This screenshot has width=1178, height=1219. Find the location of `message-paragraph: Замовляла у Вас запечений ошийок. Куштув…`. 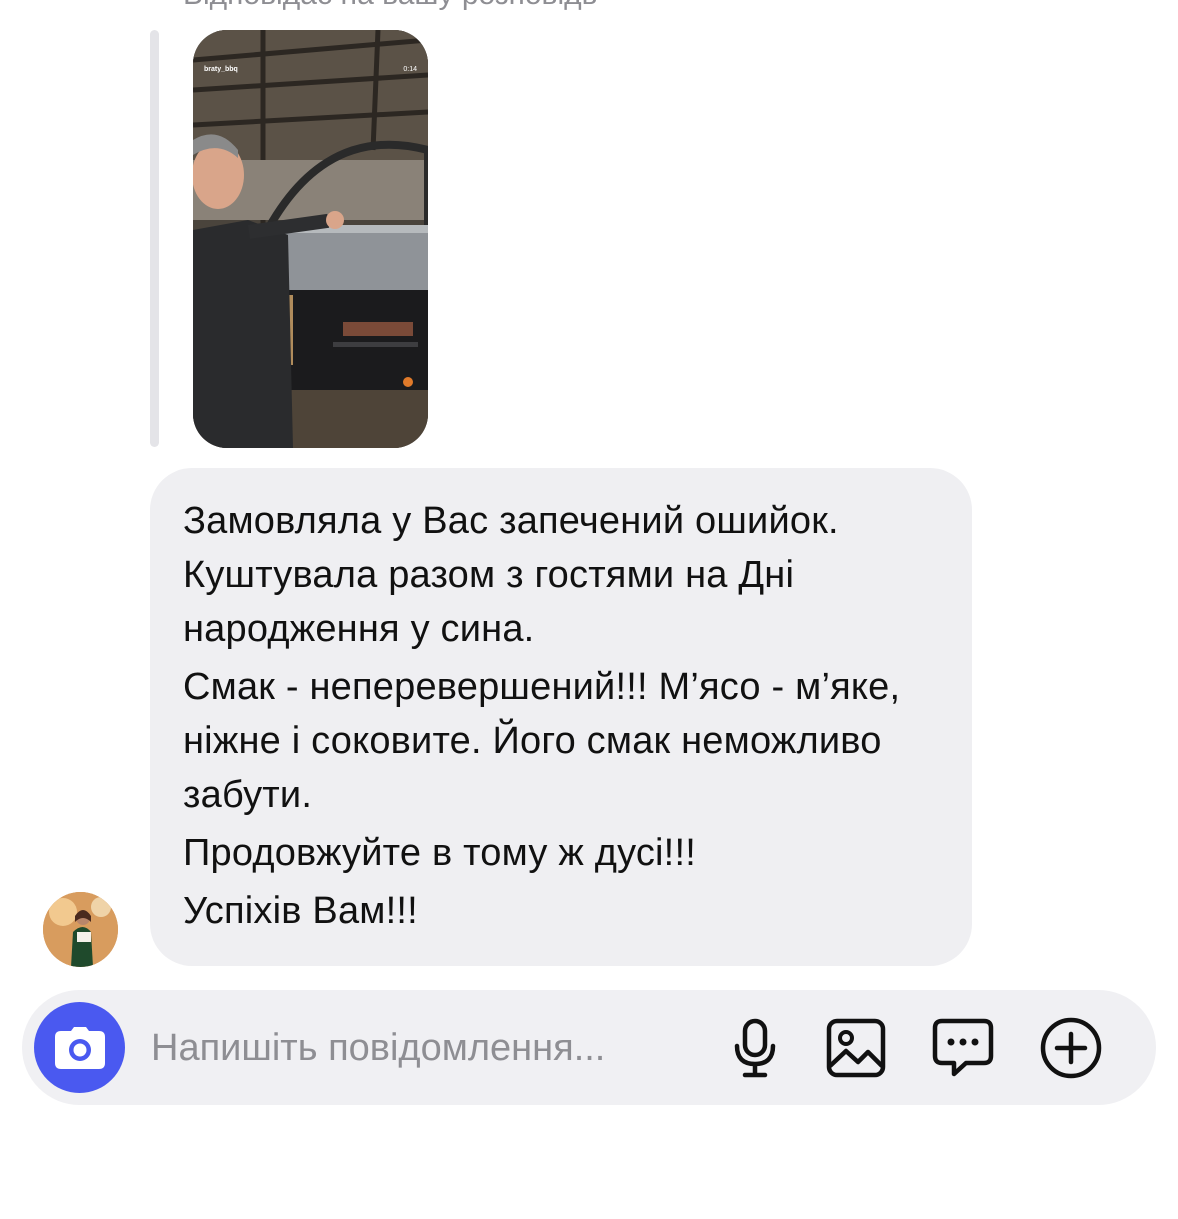

message-paragraph: Замовляла у Вас запечений ошийок. Куштув… is located at coordinates (511, 575).